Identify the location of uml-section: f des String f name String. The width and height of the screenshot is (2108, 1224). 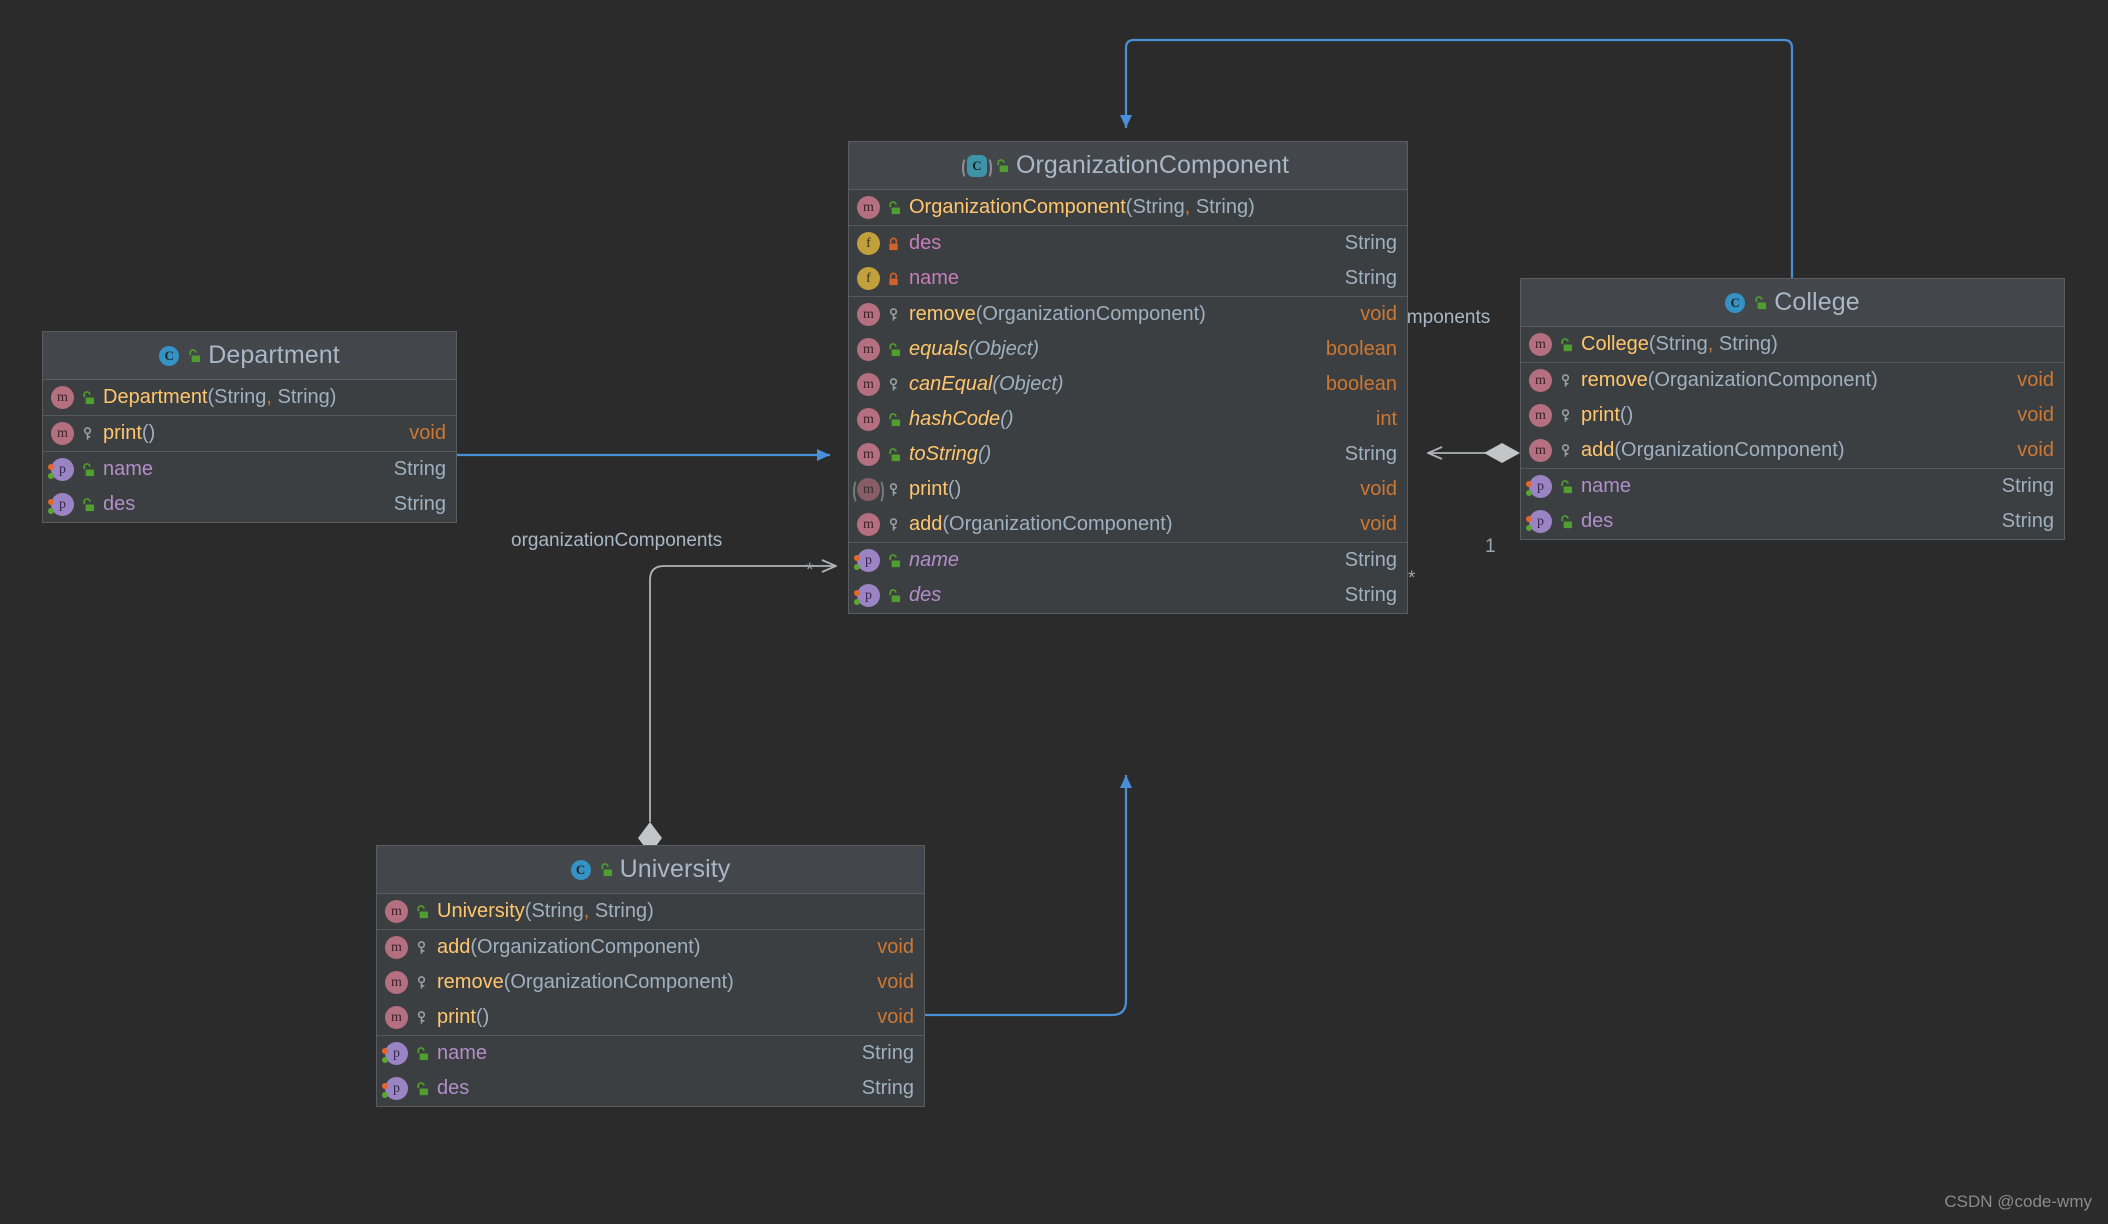
(1128, 261).